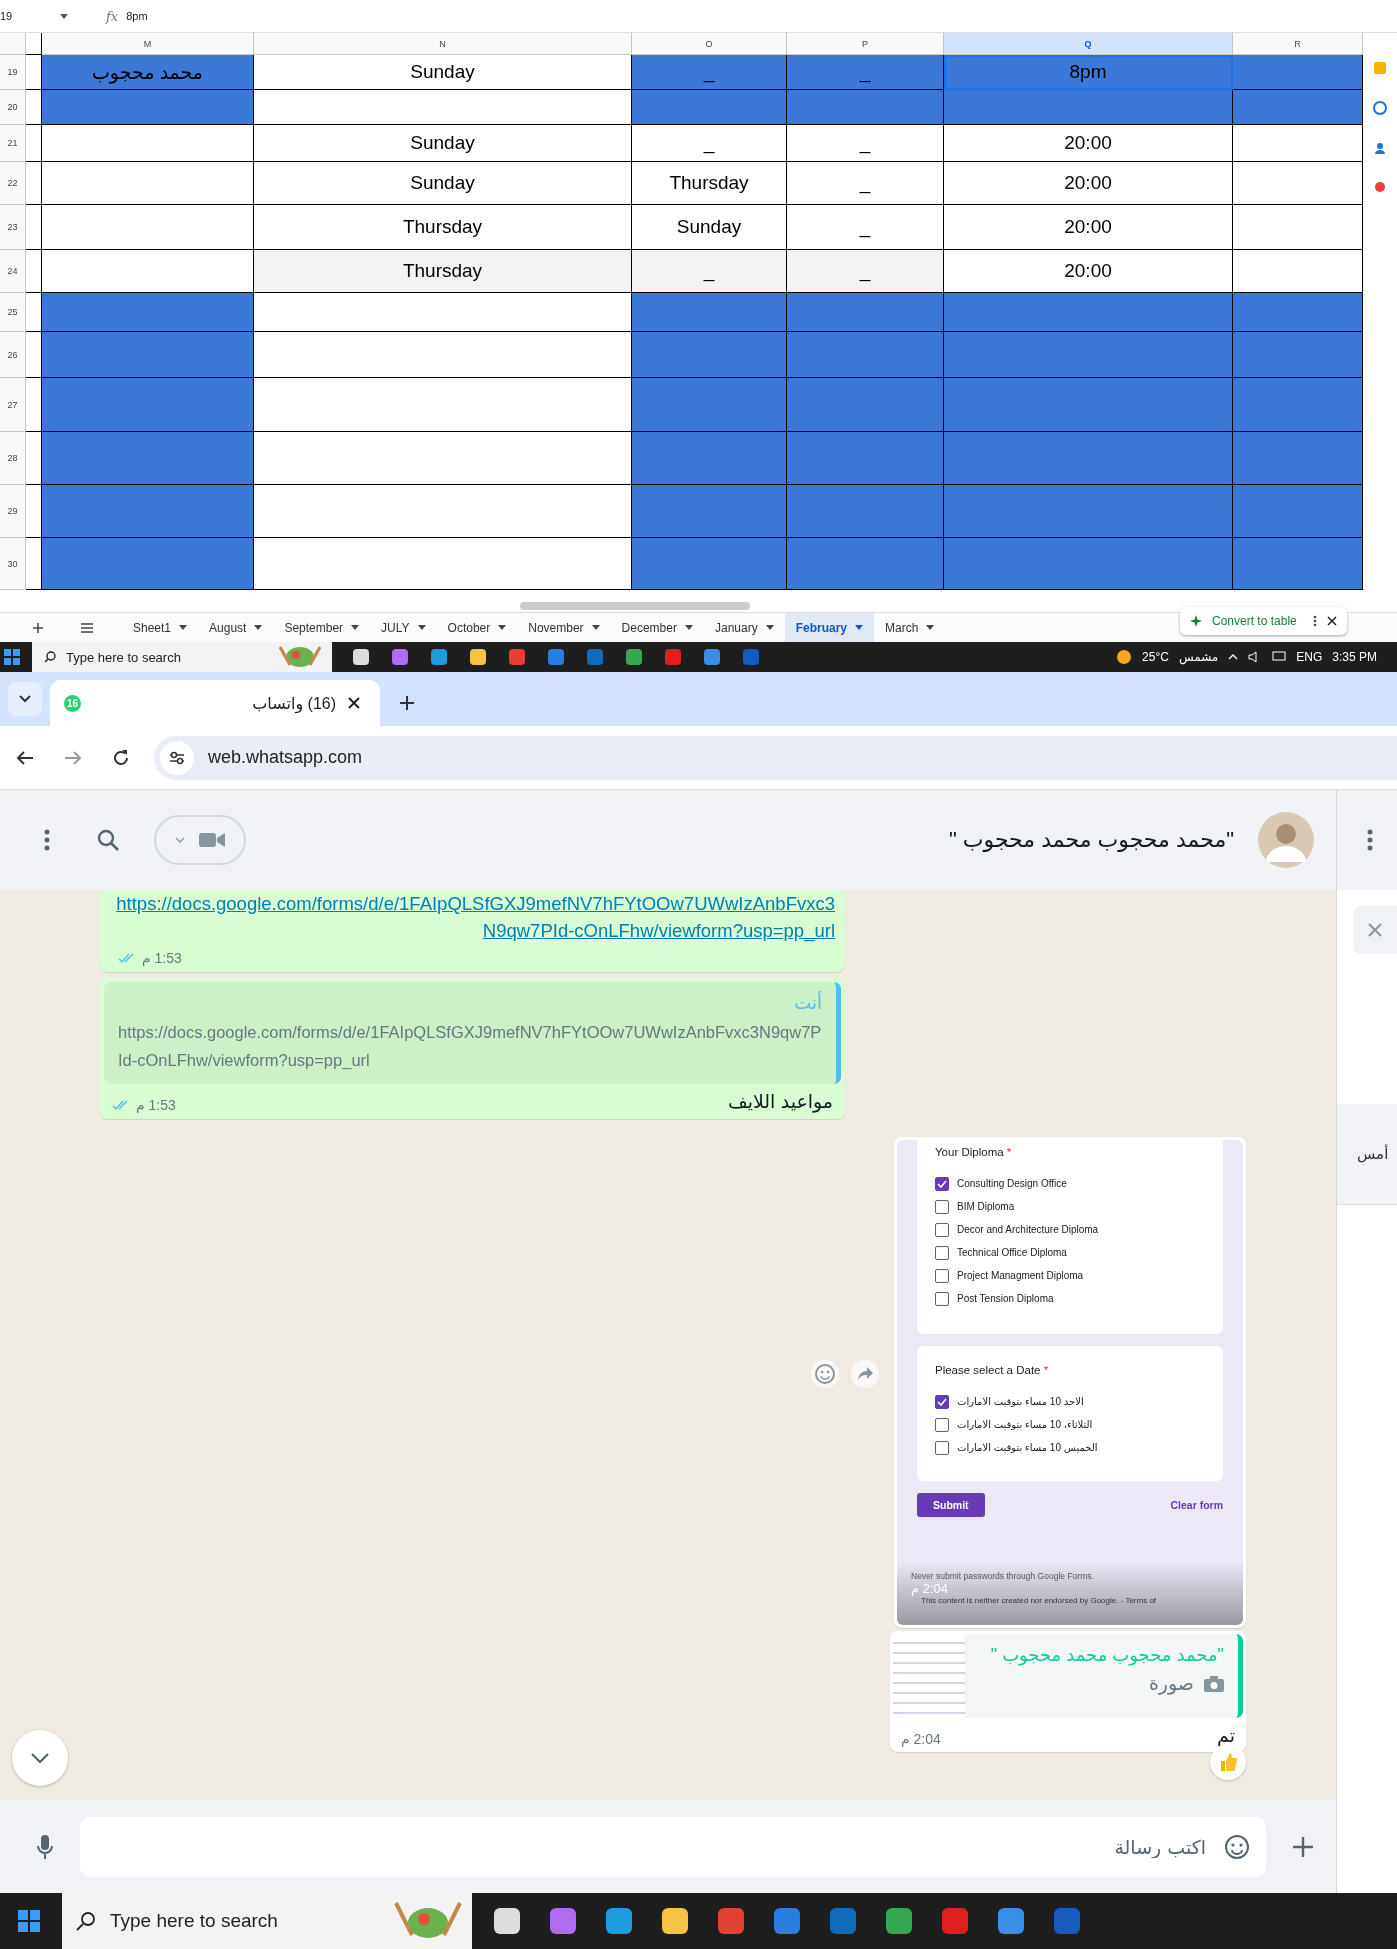 This screenshot has height=1949, width=1397. I want to click on scrollbar, so click(635, 606).